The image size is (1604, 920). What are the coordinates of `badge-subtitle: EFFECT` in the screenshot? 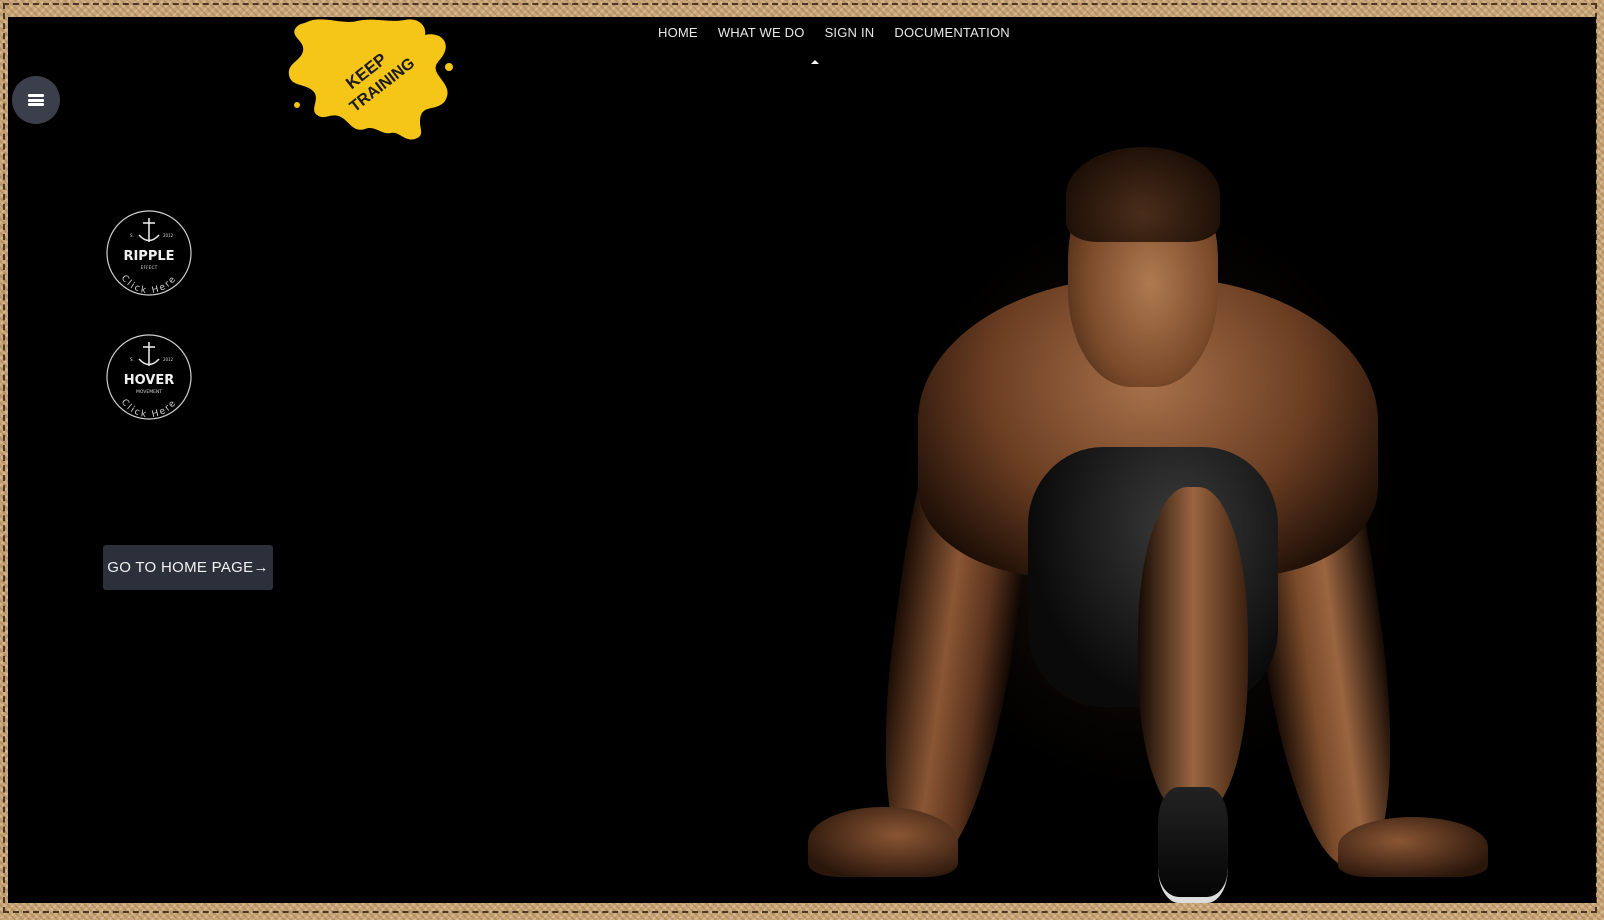 It's located at (149, 268).